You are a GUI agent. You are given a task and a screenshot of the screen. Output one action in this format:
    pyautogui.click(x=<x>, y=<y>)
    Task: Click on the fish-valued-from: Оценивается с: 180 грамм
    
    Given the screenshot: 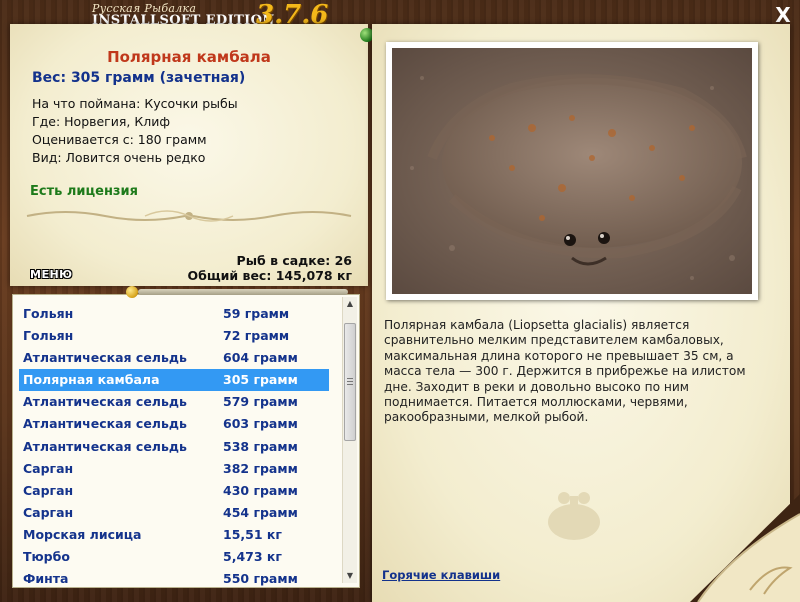 What is the action you would take?
    pyautogui.click(x=119, y=139)
    